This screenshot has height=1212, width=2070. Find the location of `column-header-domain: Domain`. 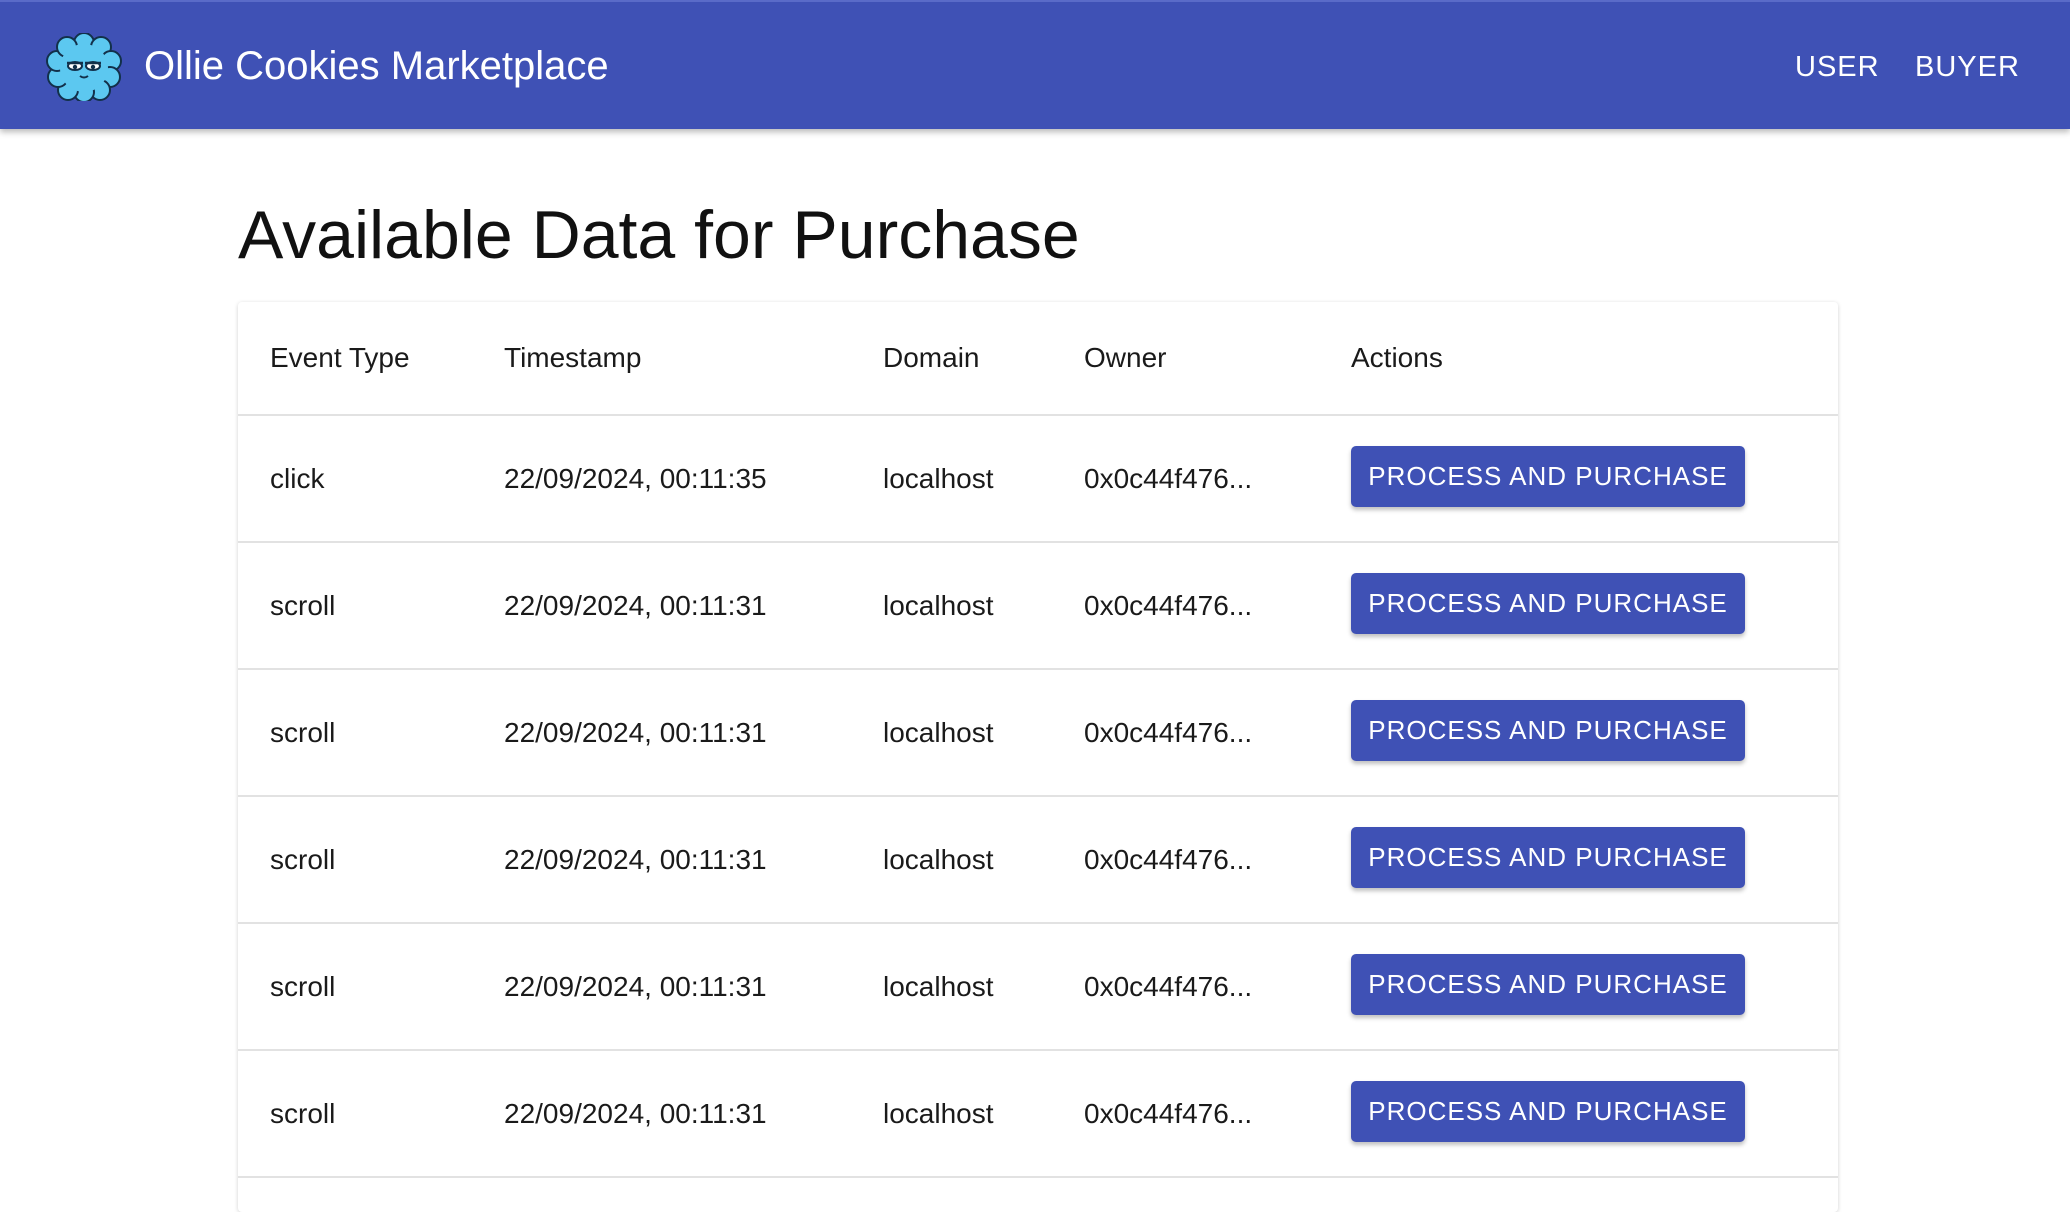

column-header-domain: Domain is located at coordinates (931, 357).